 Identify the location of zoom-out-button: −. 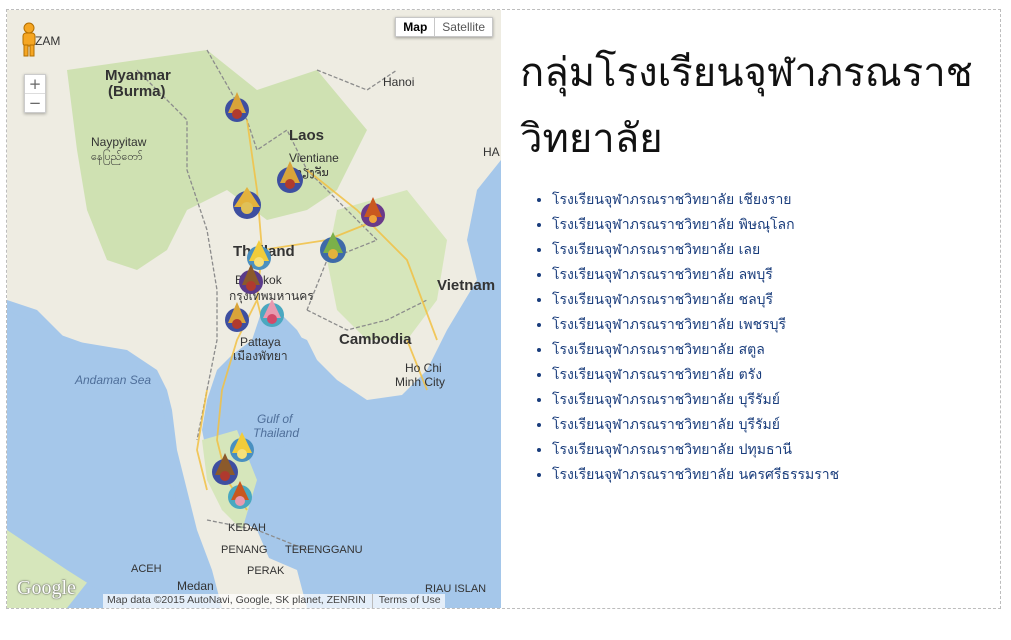
(35, 103).